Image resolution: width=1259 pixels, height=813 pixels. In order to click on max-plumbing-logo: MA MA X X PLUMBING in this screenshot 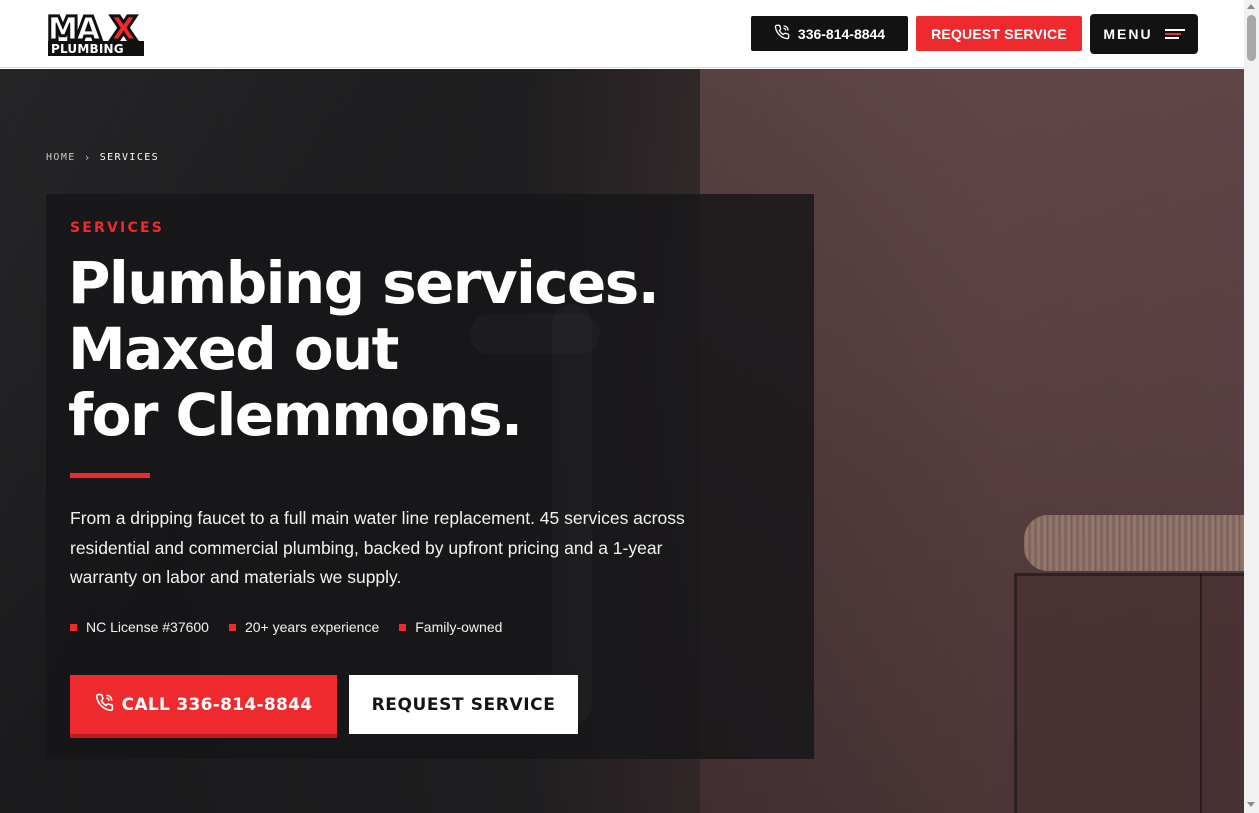, I will do `click(95, 34)`.